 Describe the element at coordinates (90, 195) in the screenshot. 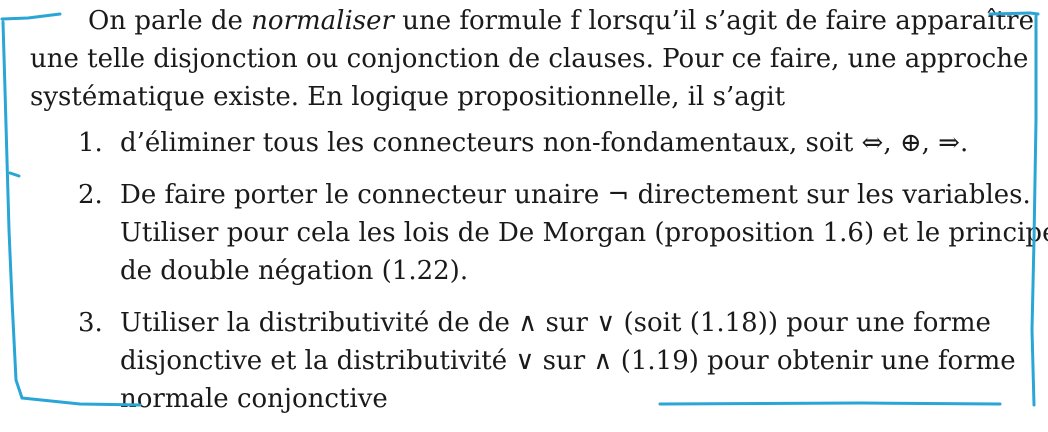

I see `list-number: 2.` at that location.